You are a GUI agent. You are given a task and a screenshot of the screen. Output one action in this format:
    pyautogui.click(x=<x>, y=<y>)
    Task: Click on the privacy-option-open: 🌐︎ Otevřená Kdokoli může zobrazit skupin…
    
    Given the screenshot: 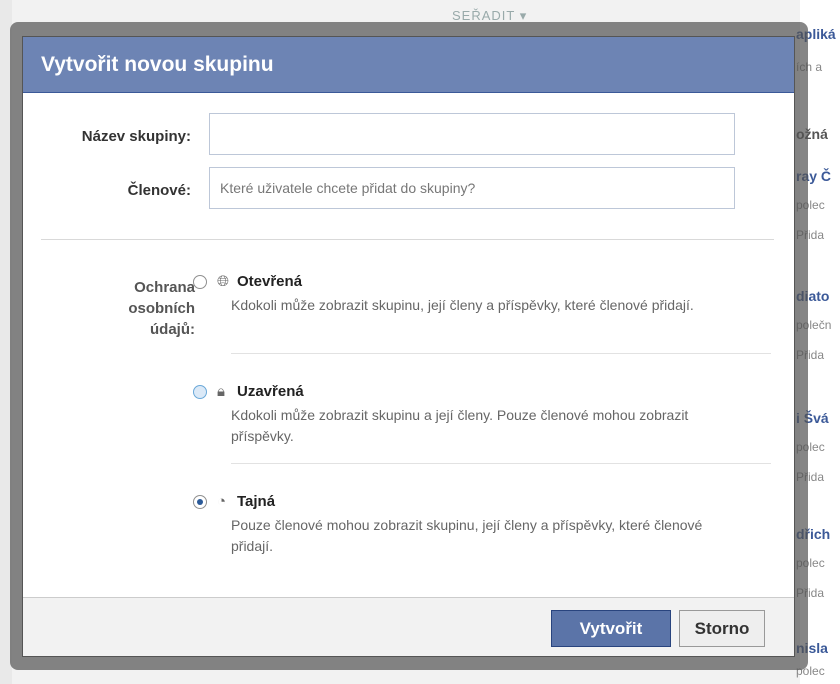 What is the action you would take?
    pyautogui.click(x=483, y=313)
    